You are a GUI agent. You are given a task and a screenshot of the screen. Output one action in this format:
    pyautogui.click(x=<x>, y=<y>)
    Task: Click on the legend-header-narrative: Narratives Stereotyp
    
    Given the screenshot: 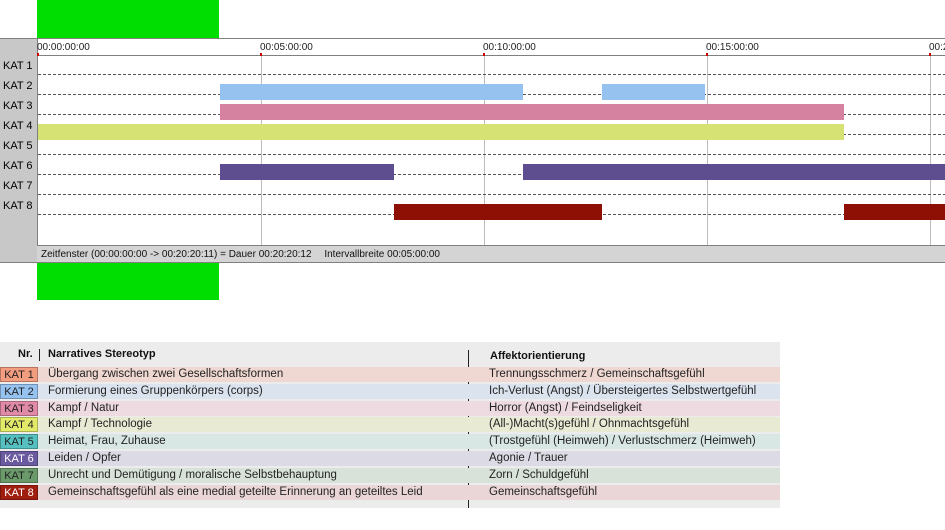 What is the action you would take?
    pyautogui.click(x=102, y=354)
    